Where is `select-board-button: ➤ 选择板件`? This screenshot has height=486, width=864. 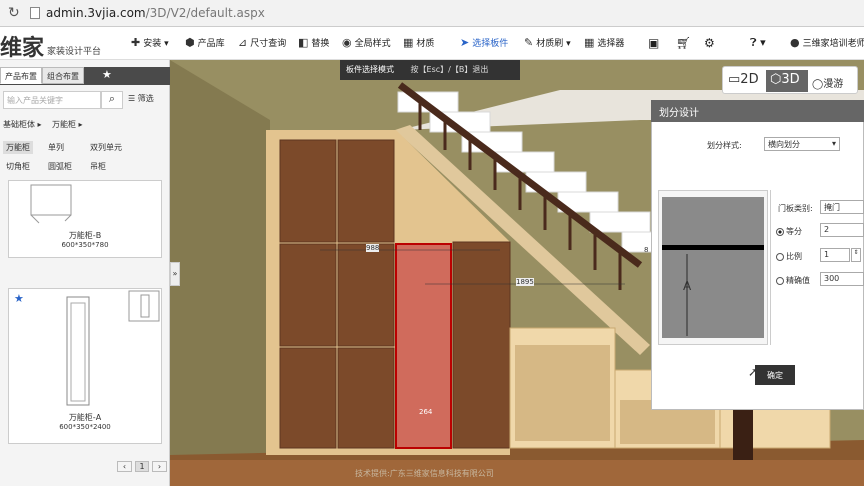 select-board-button: ➤ 选择板件 is located at coordinates (484, 42).